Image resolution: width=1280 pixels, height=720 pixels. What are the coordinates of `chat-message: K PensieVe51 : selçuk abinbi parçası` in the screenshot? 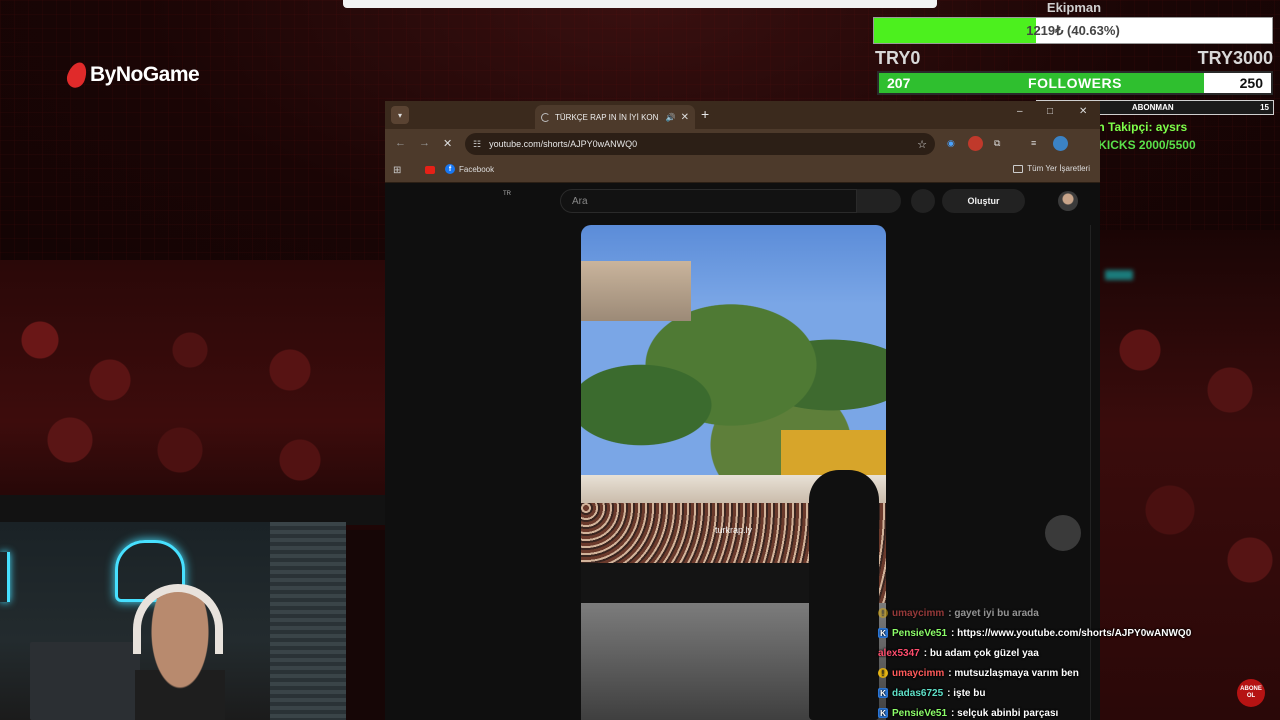 It's located at (1078, 711).